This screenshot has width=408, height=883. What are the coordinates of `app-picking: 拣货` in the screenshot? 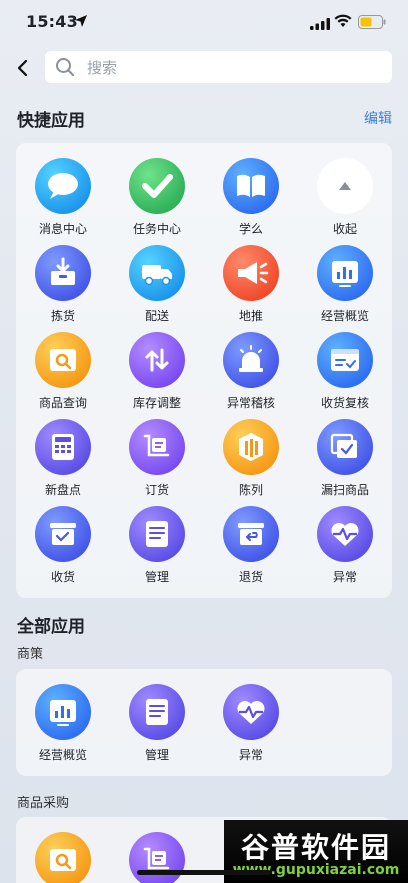 It's located at (63, 286).